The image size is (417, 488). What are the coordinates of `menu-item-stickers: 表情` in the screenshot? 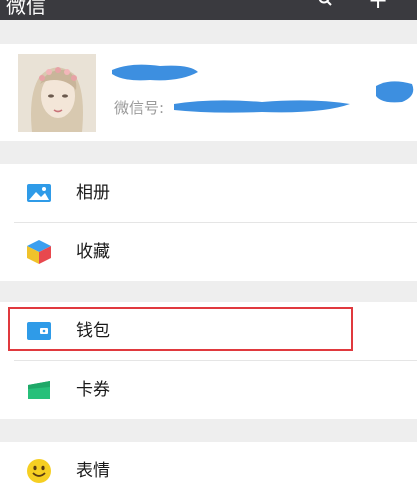 It's located at (208, 465).